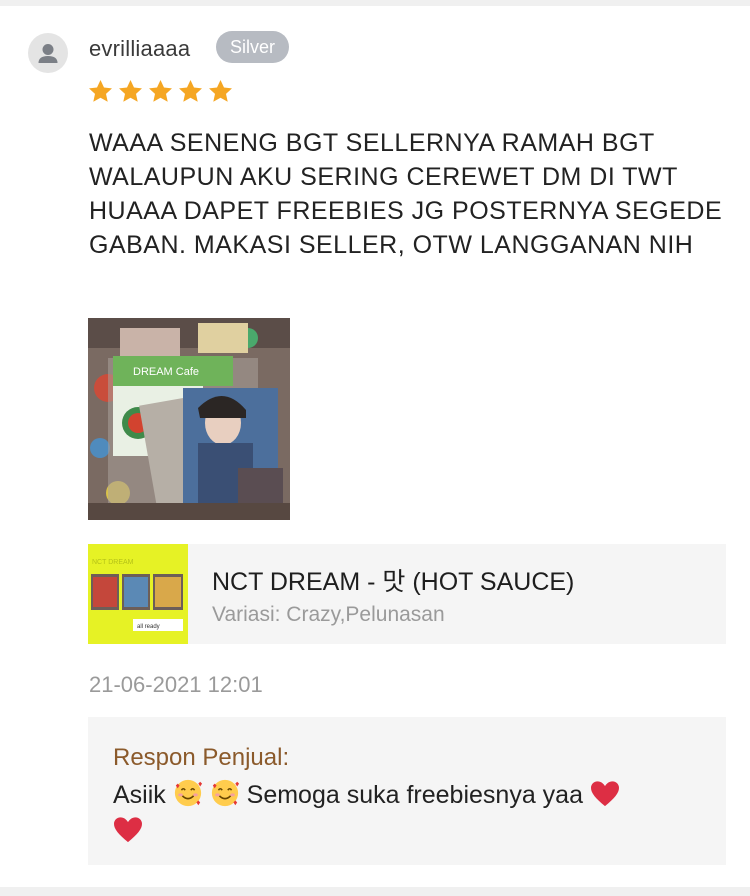 This screenshot has width=750, height=896. Describe the element at coordinates (148, 627) in the screenshot. I see `svg-text: all ready` at that location.